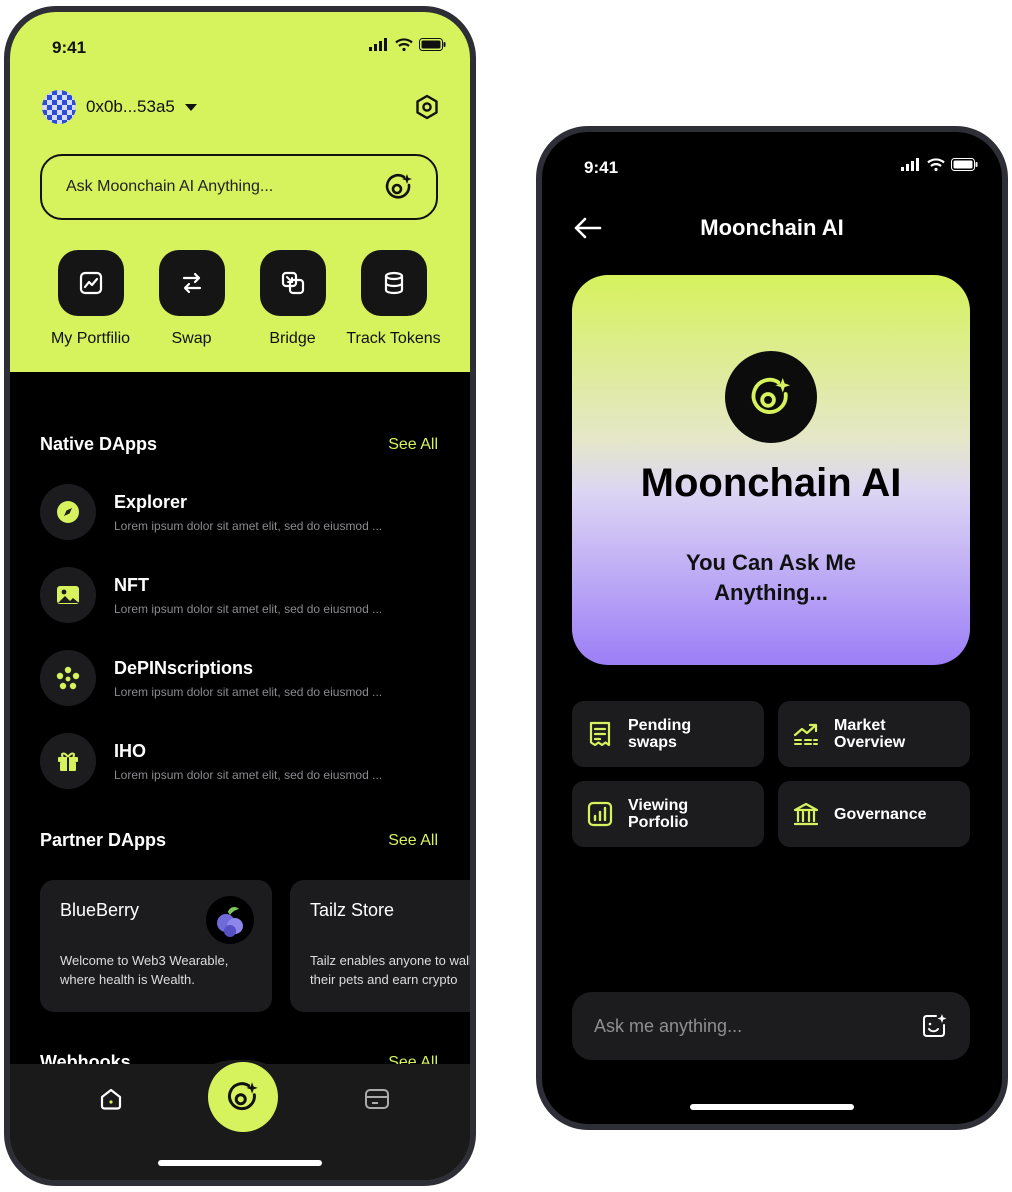 Image resolution: width=1012 pixels, height=1192 pixels. What do you see at coordinates (587, 228) in the screenshot?
I see `back-arrow-icon` at bounding box center [587, 228].